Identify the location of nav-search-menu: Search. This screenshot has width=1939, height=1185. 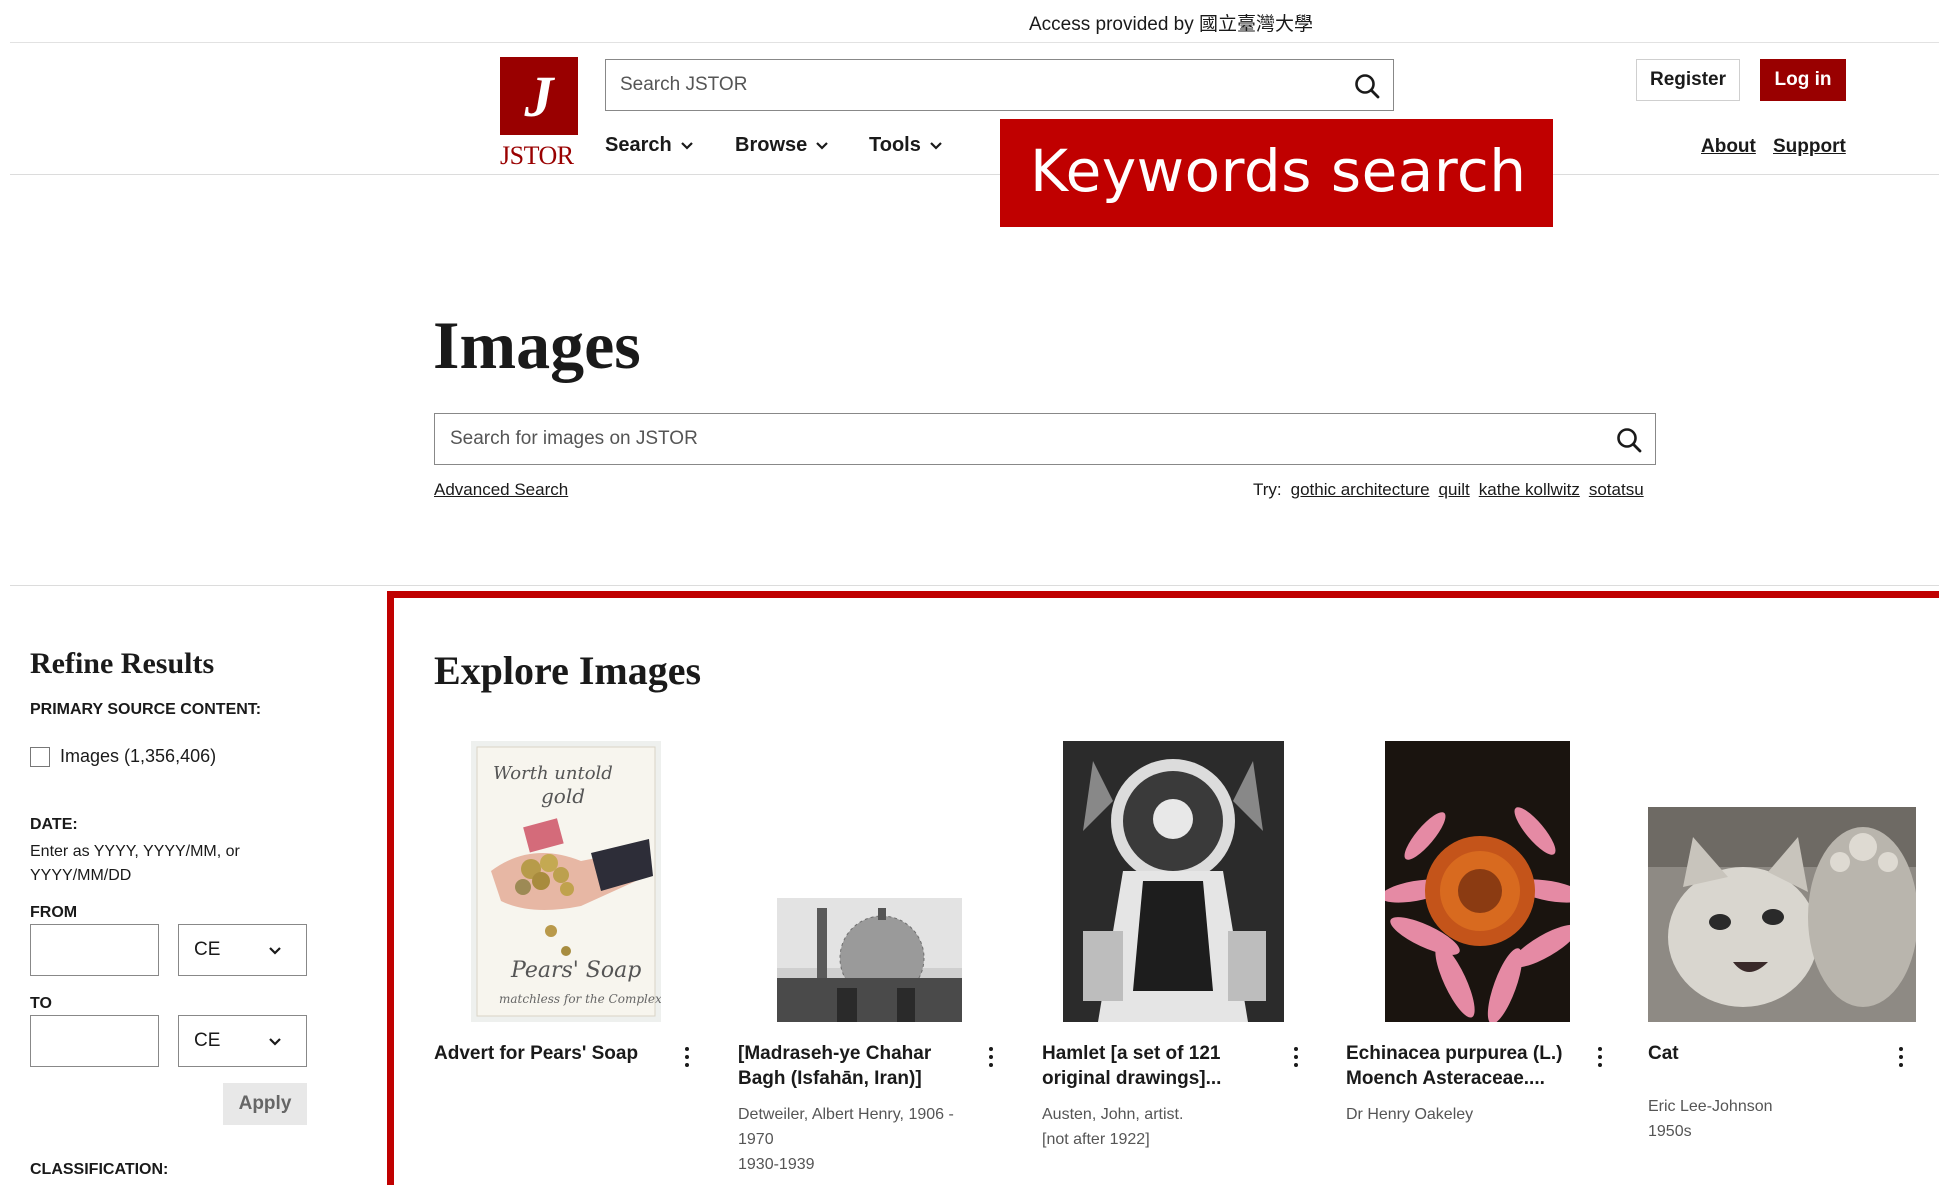
(649, 145).